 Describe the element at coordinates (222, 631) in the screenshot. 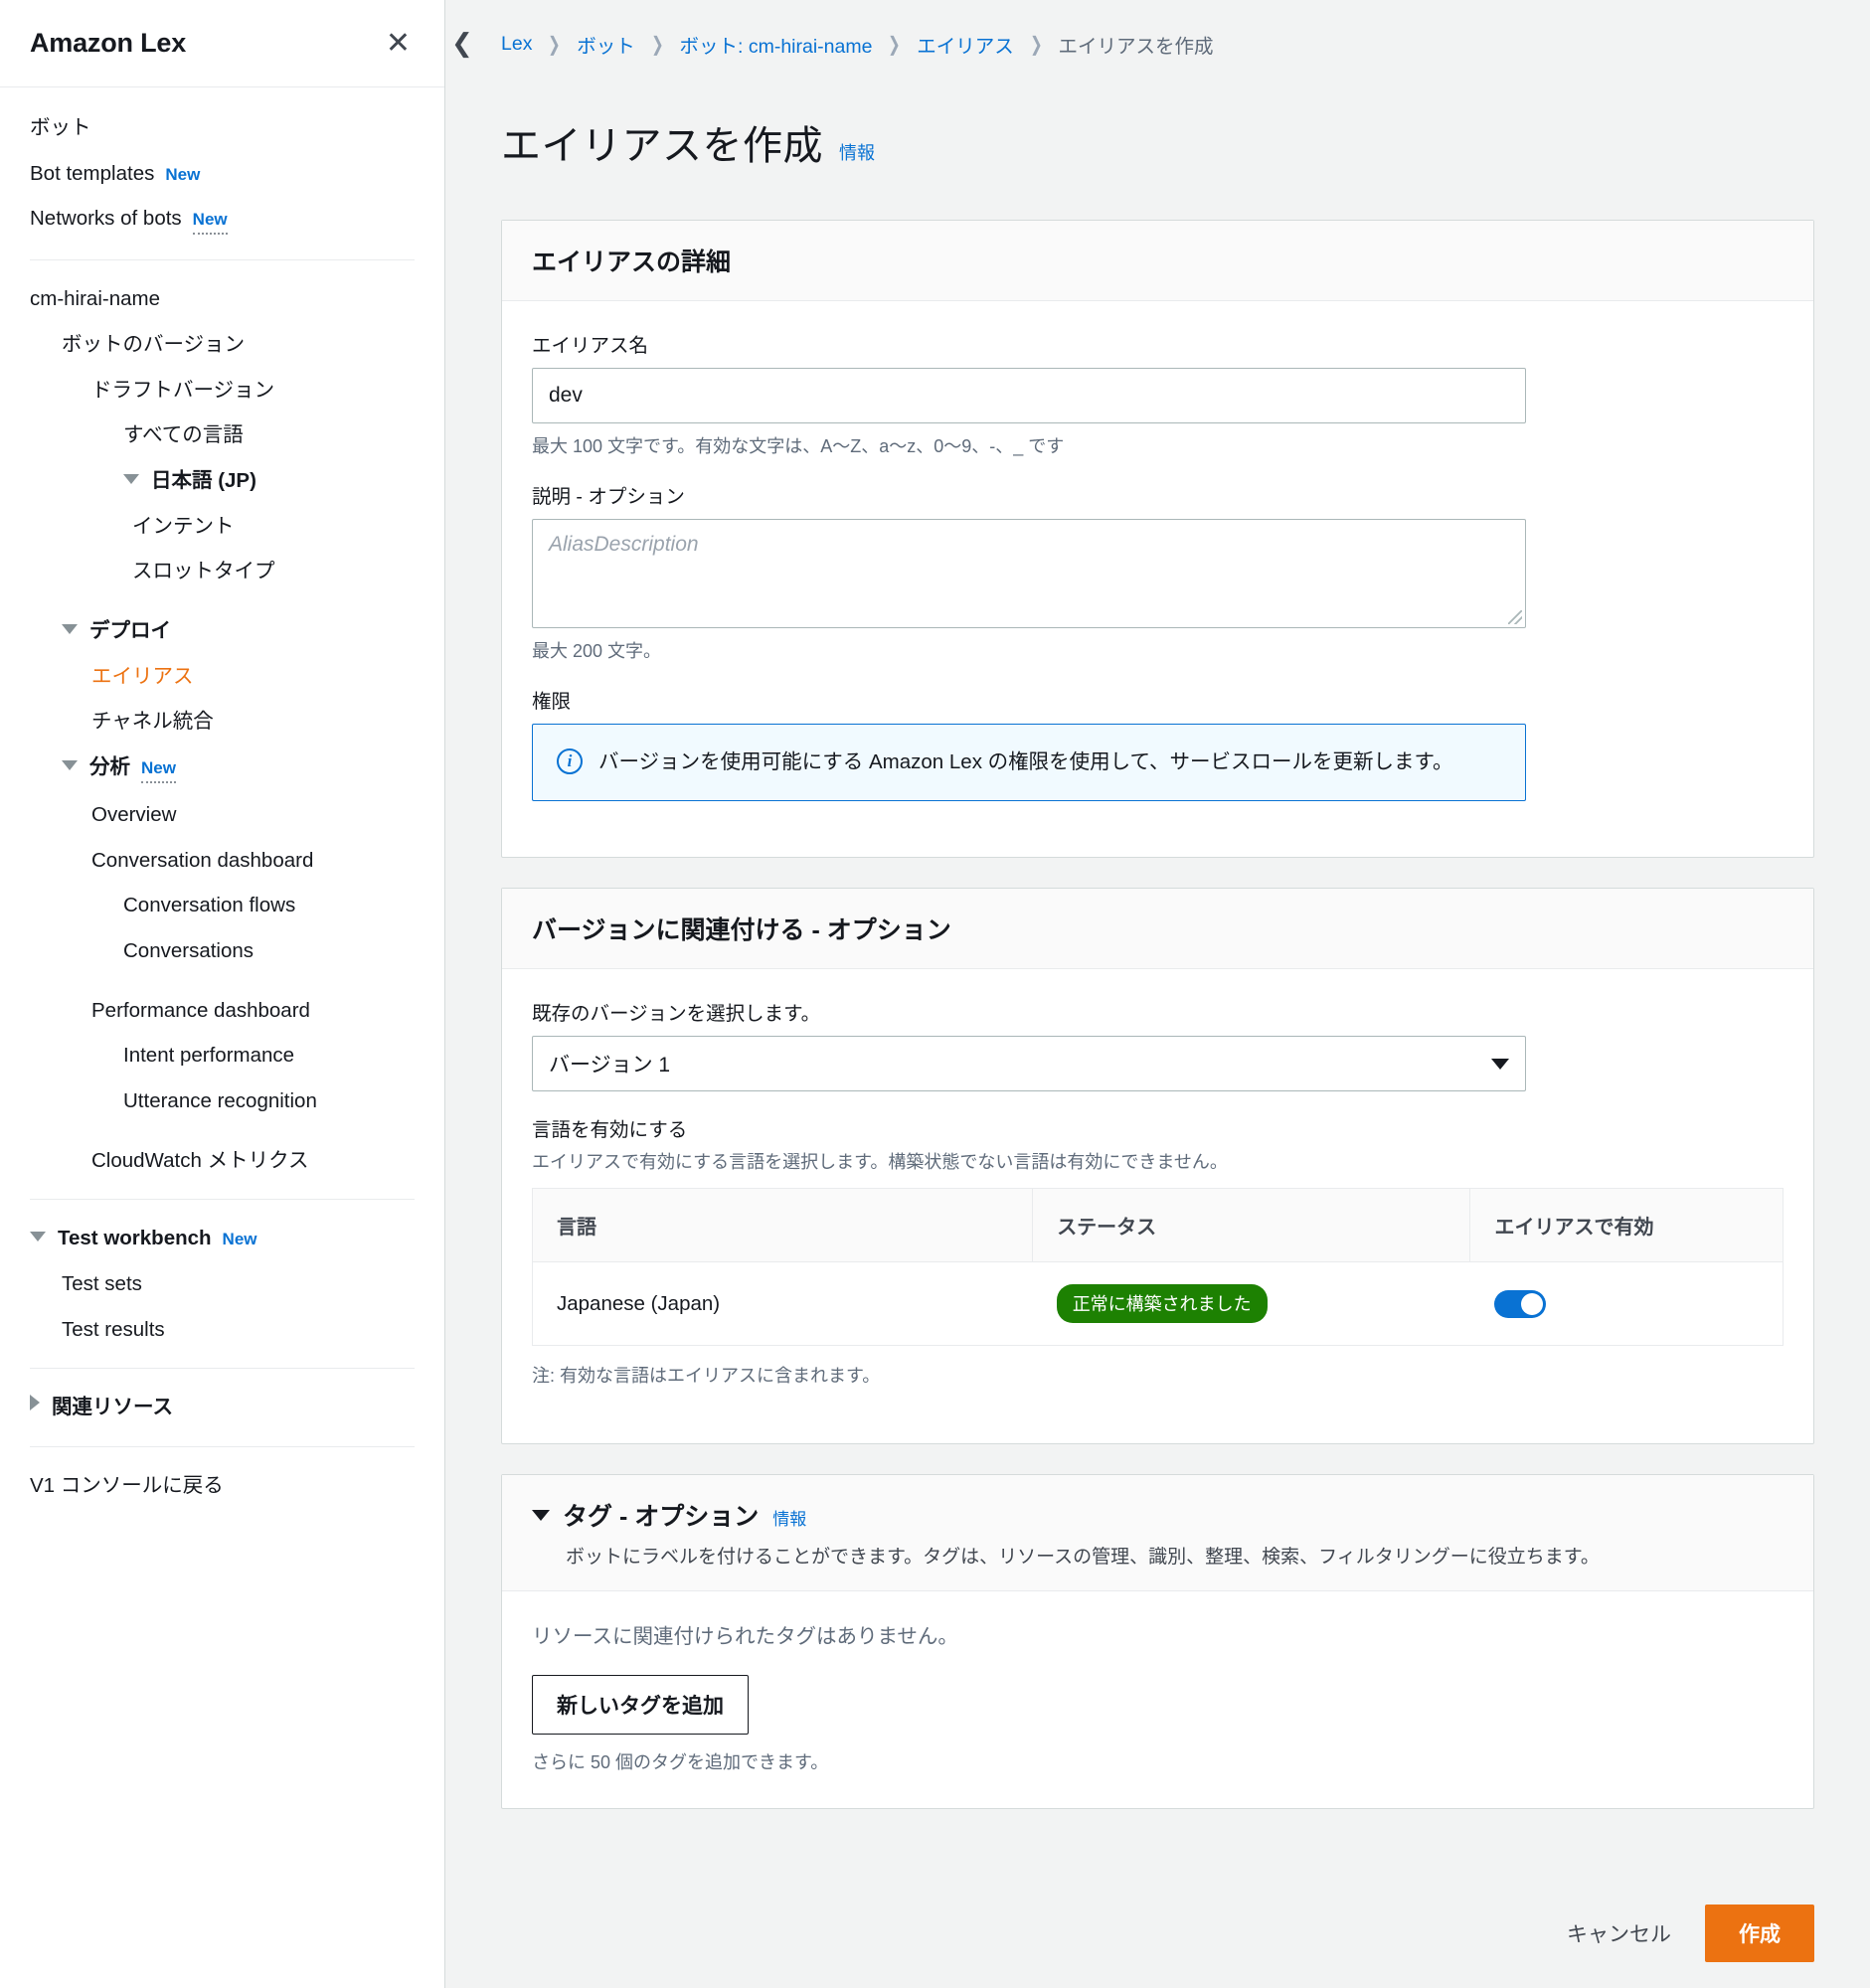

I see `sidebar-item-: デプロイ` at that location.